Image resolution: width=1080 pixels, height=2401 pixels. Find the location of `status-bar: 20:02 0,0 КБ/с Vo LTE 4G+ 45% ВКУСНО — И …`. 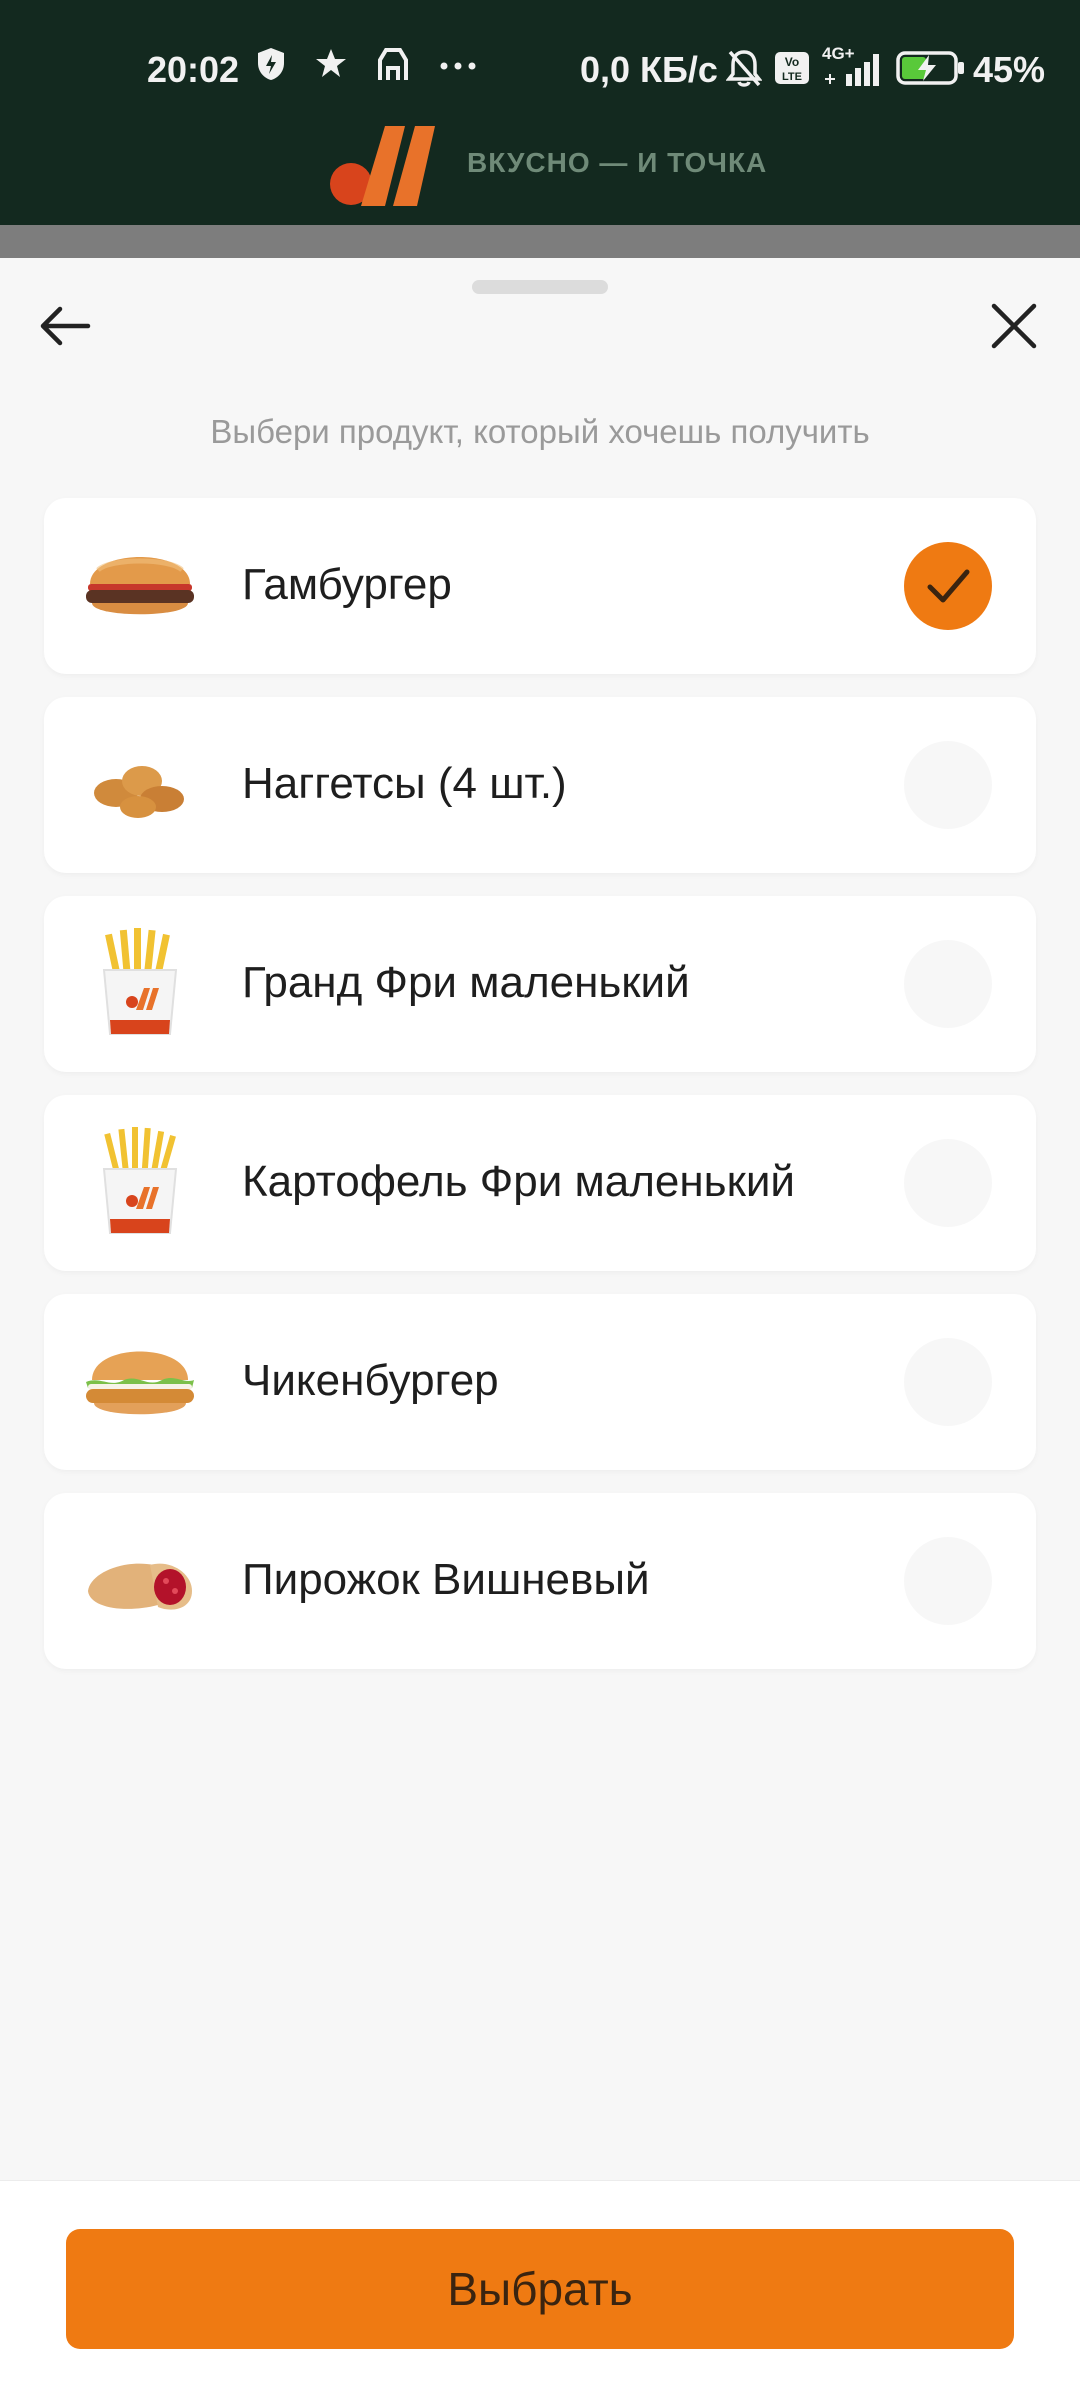

status-bar: 20:02 0,0 КБ/с Vo LTE 4G+ 45% ВКУСНО — И … is located at coordinates (540, 112).